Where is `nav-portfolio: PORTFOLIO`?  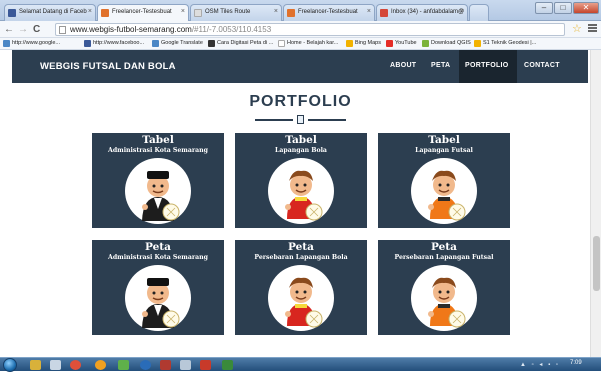
nav-portfolio: PORTFOLIO is located at coordinates (487, 65).